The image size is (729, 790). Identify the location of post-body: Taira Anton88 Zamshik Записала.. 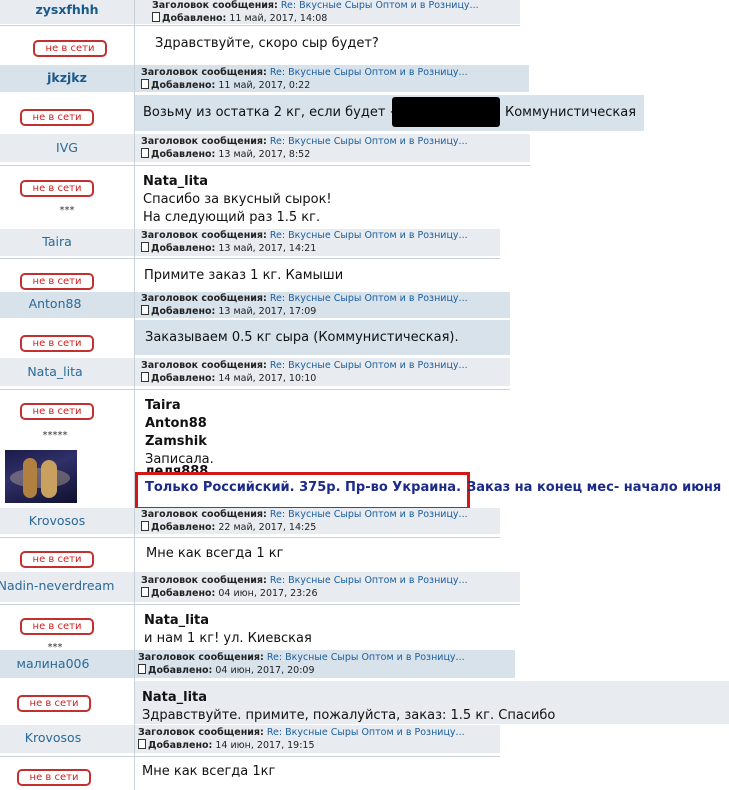
(179, 433).